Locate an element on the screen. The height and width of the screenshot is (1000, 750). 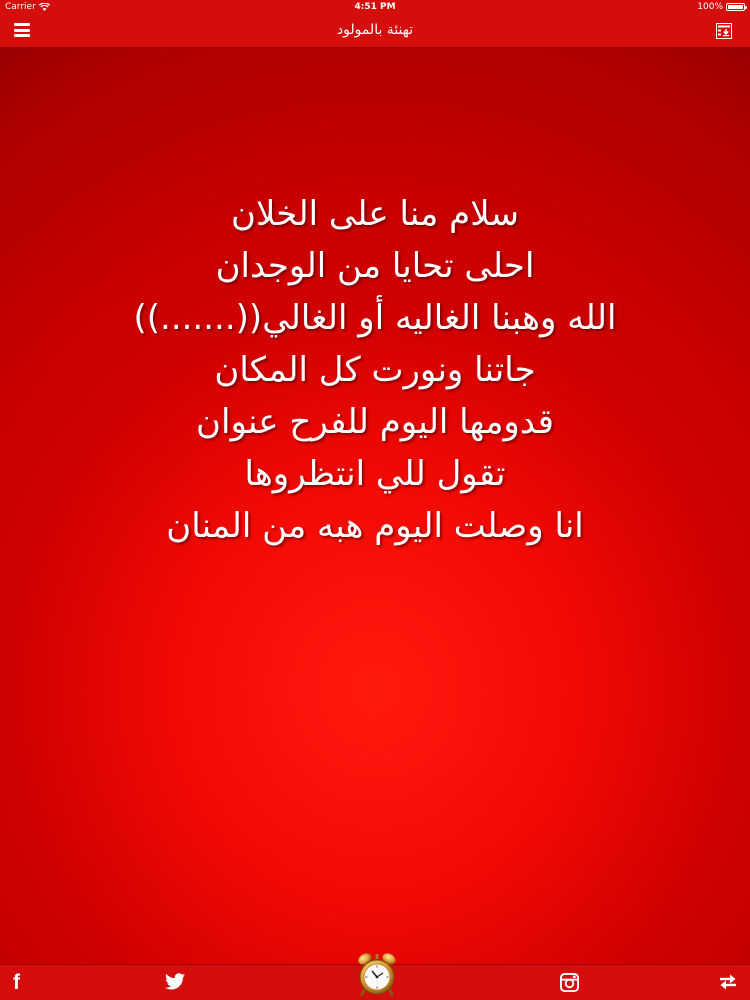
battery-percent: 100% is located at coordinates (710, 7).